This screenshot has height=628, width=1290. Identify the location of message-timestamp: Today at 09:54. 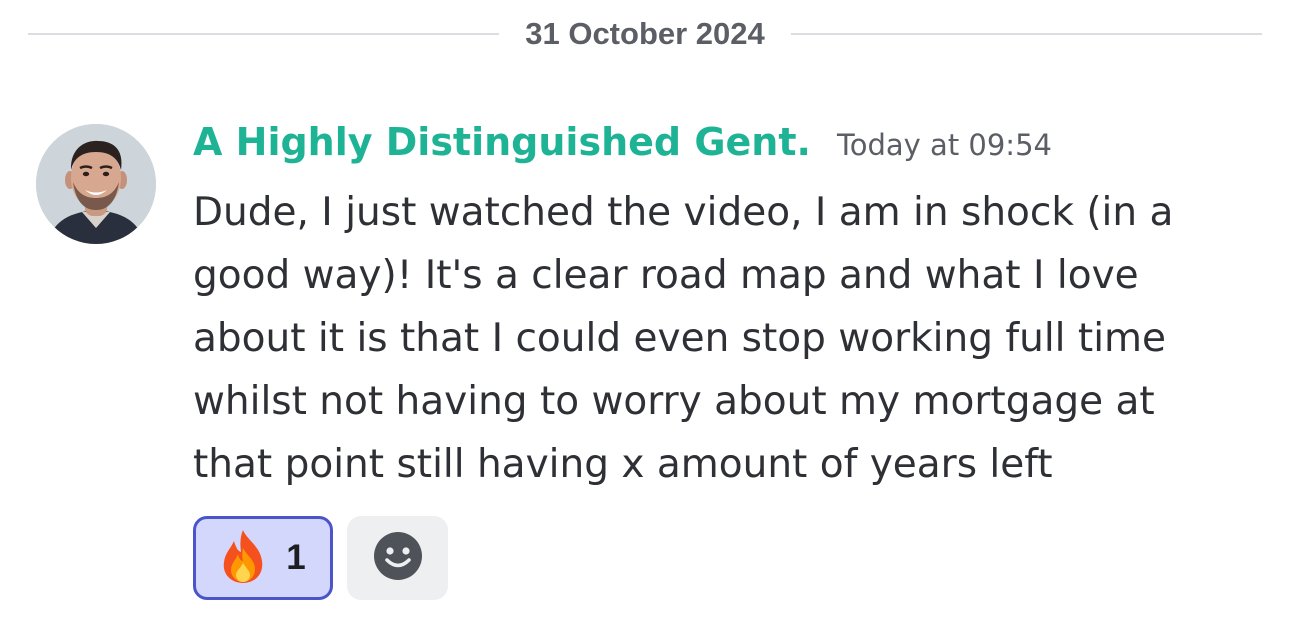
(944, 145).